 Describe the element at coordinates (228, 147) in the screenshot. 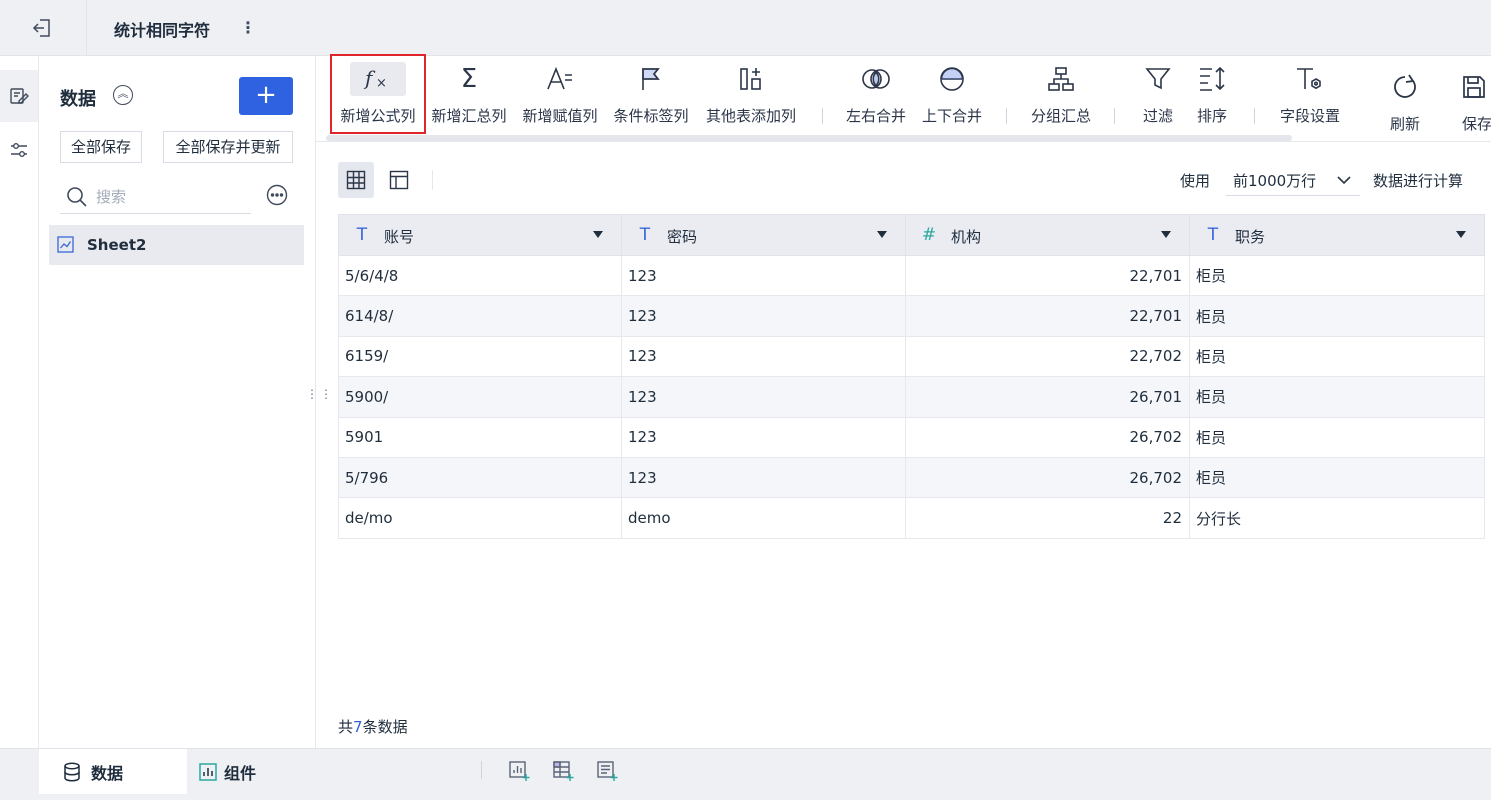

I see `save-all-update-button: 全部保存并更新` at that location.